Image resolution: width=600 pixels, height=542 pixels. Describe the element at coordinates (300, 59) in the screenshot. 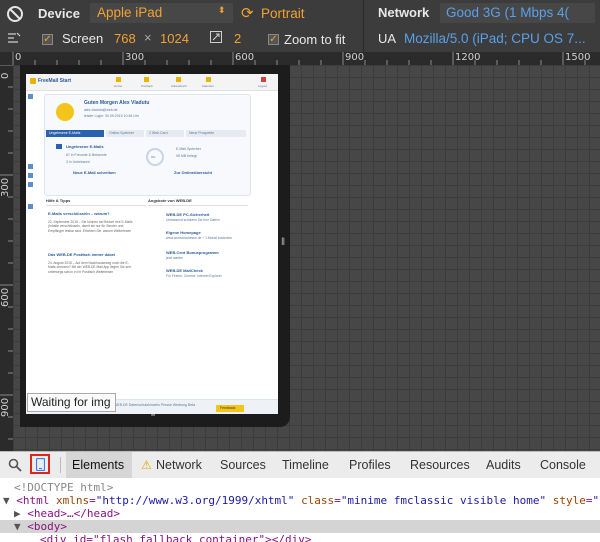

I see `horizontal-ruler: 0 300 600 900 1200 1500` at that location.